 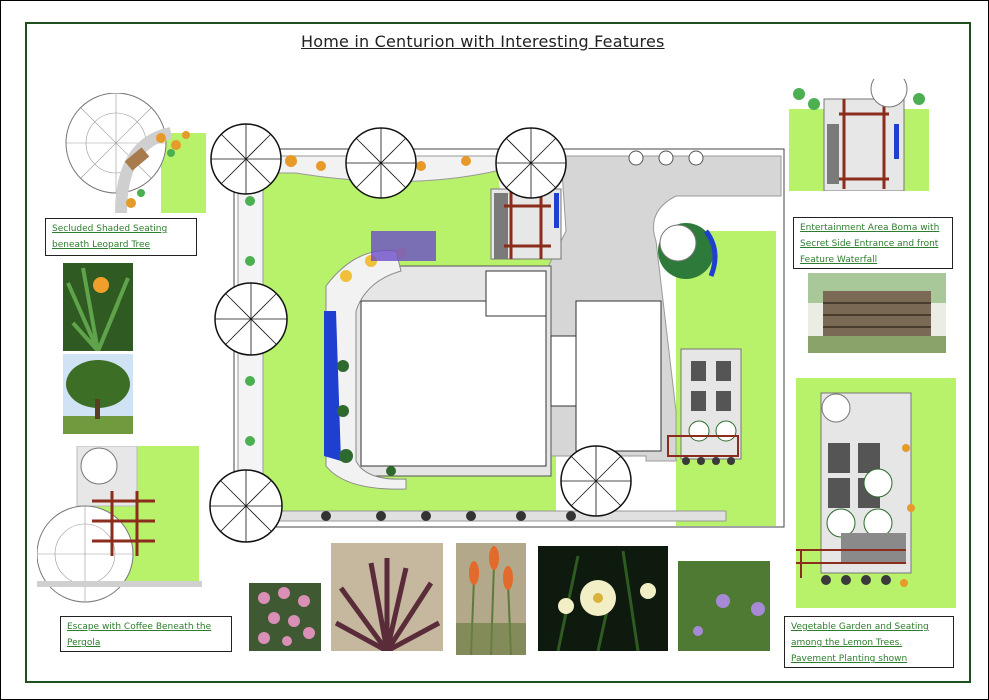 I want to click on phormium-photo, so click(x=387, y=597).